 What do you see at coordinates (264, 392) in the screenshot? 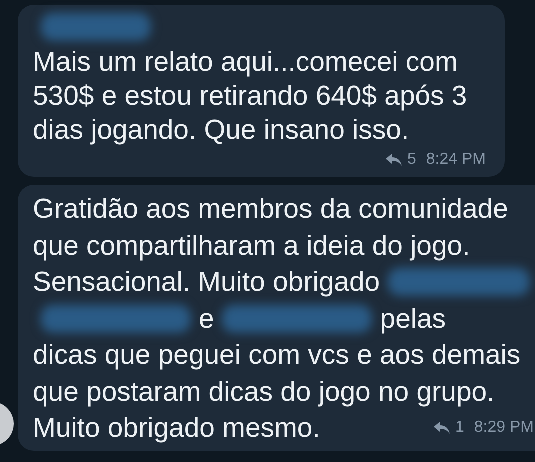
I see `message-text: que postaram dicas do jogo no grupo.` at bounding box center [264, 392].